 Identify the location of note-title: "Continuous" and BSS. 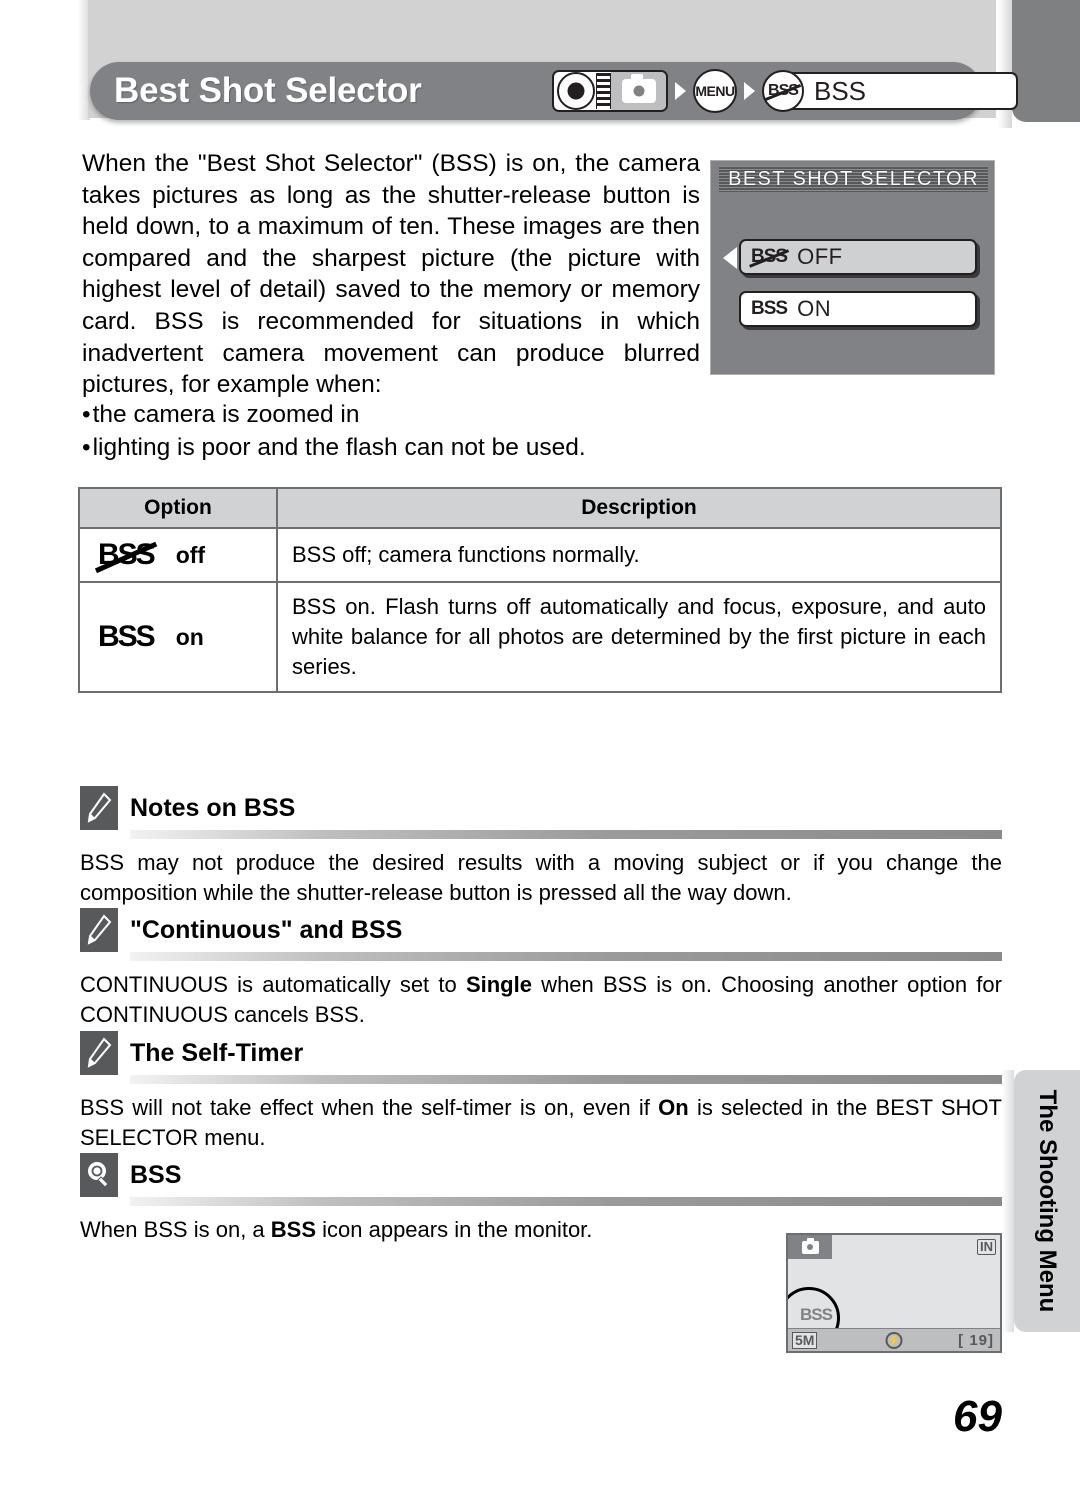
(266, 929).